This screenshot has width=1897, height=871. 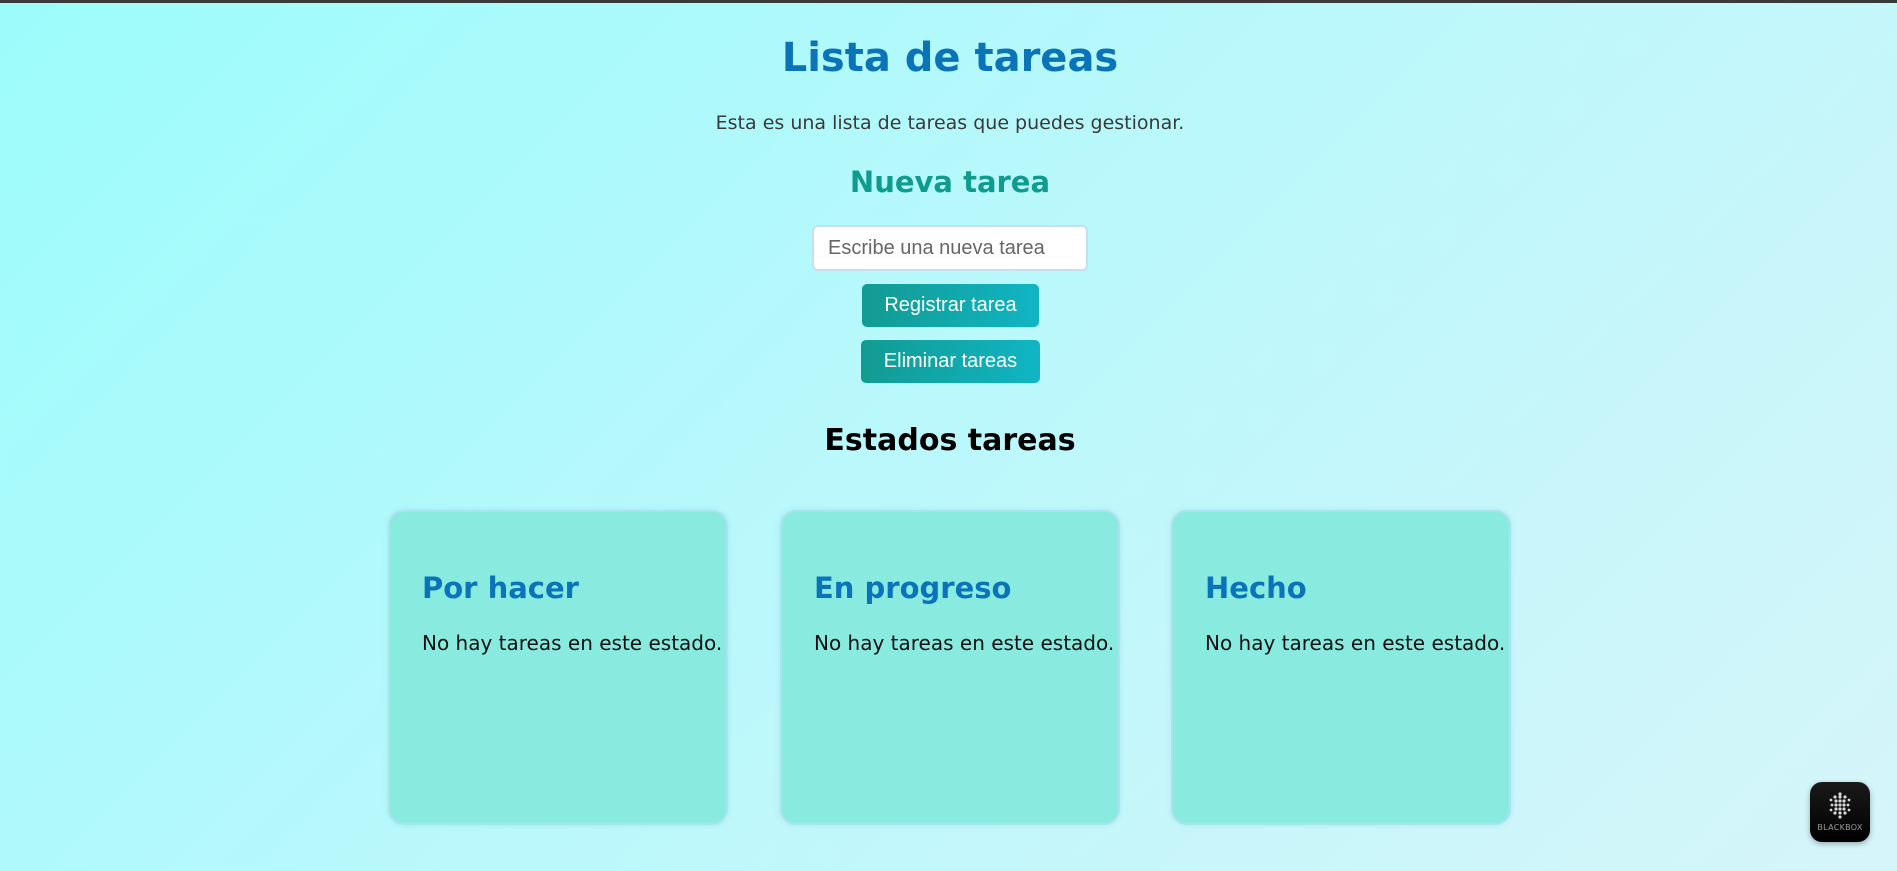 I want to click on register-task-button: Registrar tarea, so click(x=950, y=305).